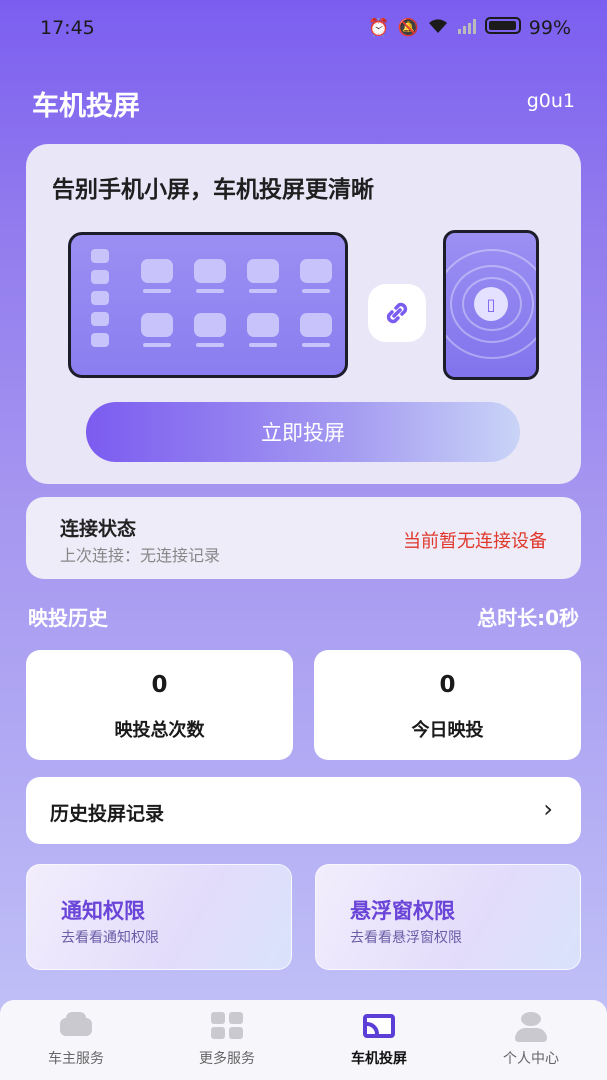 This screenshot has height=1080, width=607. What do you see at coordinates (551, 101) in the screenshot?
I see `user-name: g0u1` at bounding box center [551, 101].